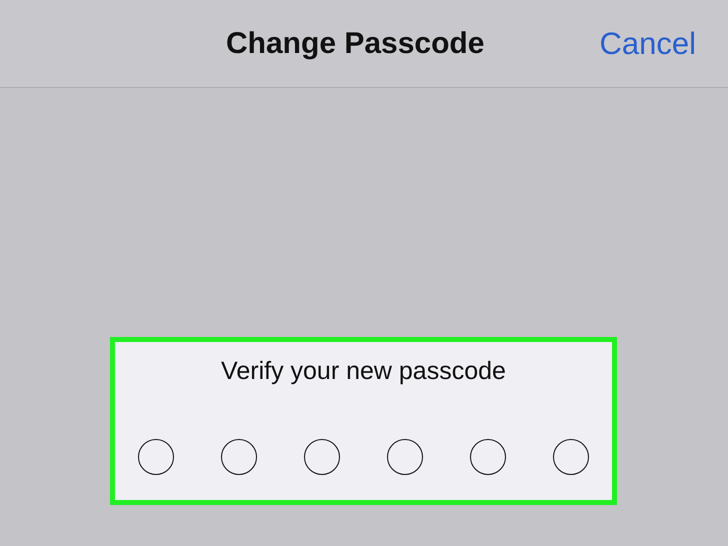 This screenshot has width=728, height=546. What do you see at coordinates (648, 44) in the screenshot?
I see `cancel-button: Cancel` at bounding box center [648, 44].